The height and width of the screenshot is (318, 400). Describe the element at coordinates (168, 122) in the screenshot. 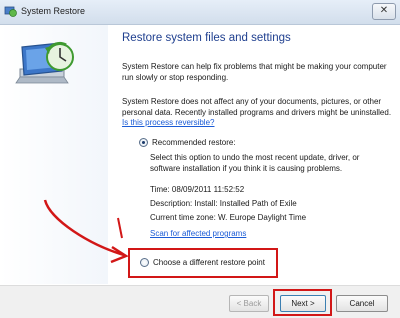

I see `reversible-link: Is this process reversible?` at that location.